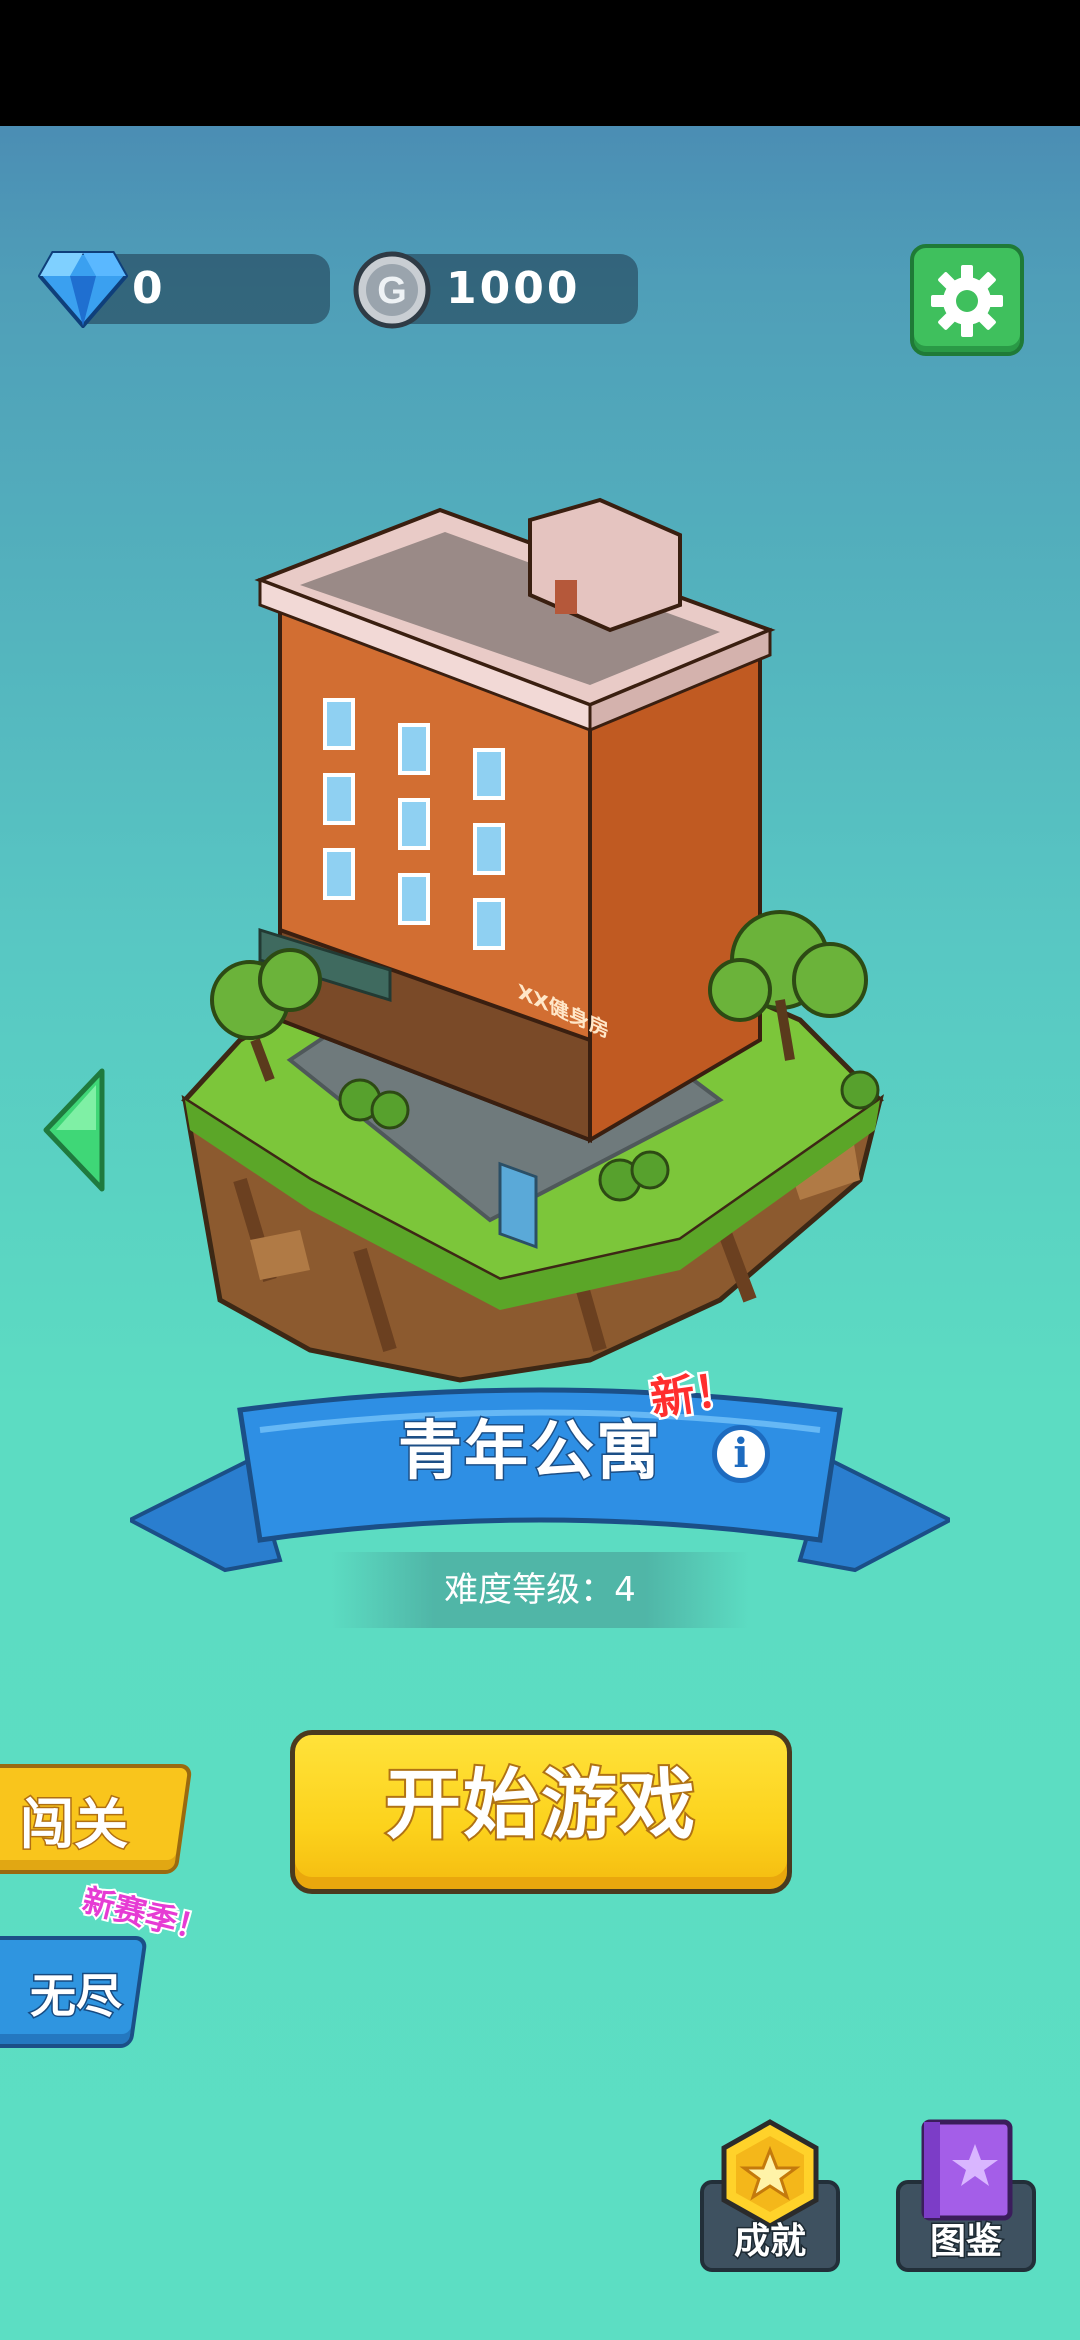 This screenshot has height=2340, width=1080. I want to click on coin-count: 1000, so click(513, 288).